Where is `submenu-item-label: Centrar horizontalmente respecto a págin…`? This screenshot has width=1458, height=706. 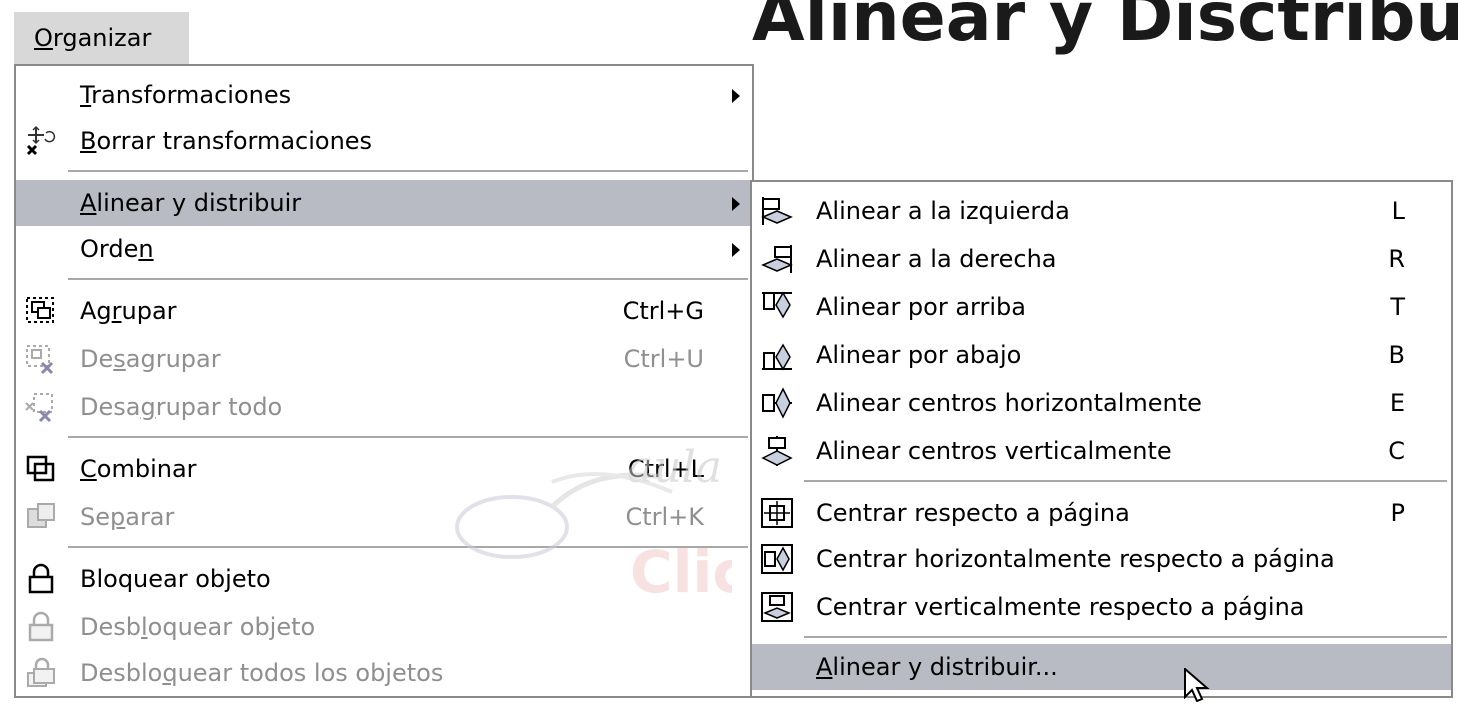
submenu-item-label: Centrar horizontalmente respecto a págin… is located at coordinates (1075, 559).